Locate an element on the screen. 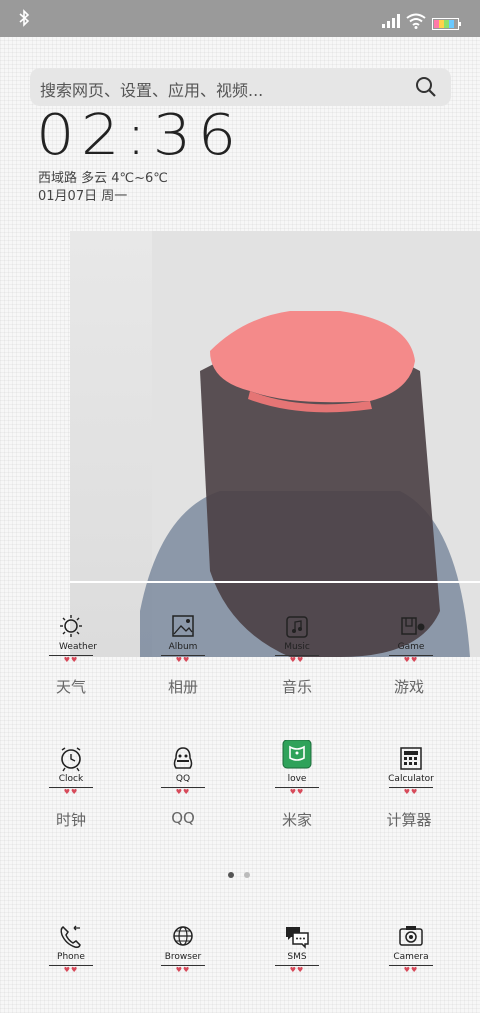 Image resolution: width=480 pixels, height=1013 pixels. app-music: Music ♥♥ is located at coordinates (297, 640).